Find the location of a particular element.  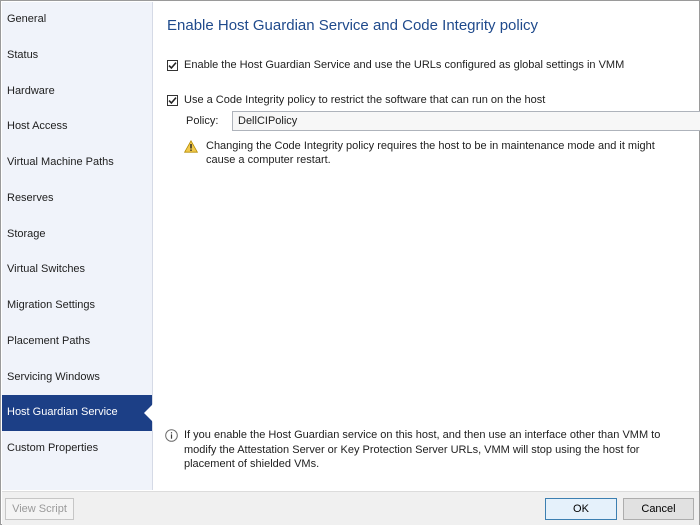

ci-checkbox is located at coordinates (172, 100).